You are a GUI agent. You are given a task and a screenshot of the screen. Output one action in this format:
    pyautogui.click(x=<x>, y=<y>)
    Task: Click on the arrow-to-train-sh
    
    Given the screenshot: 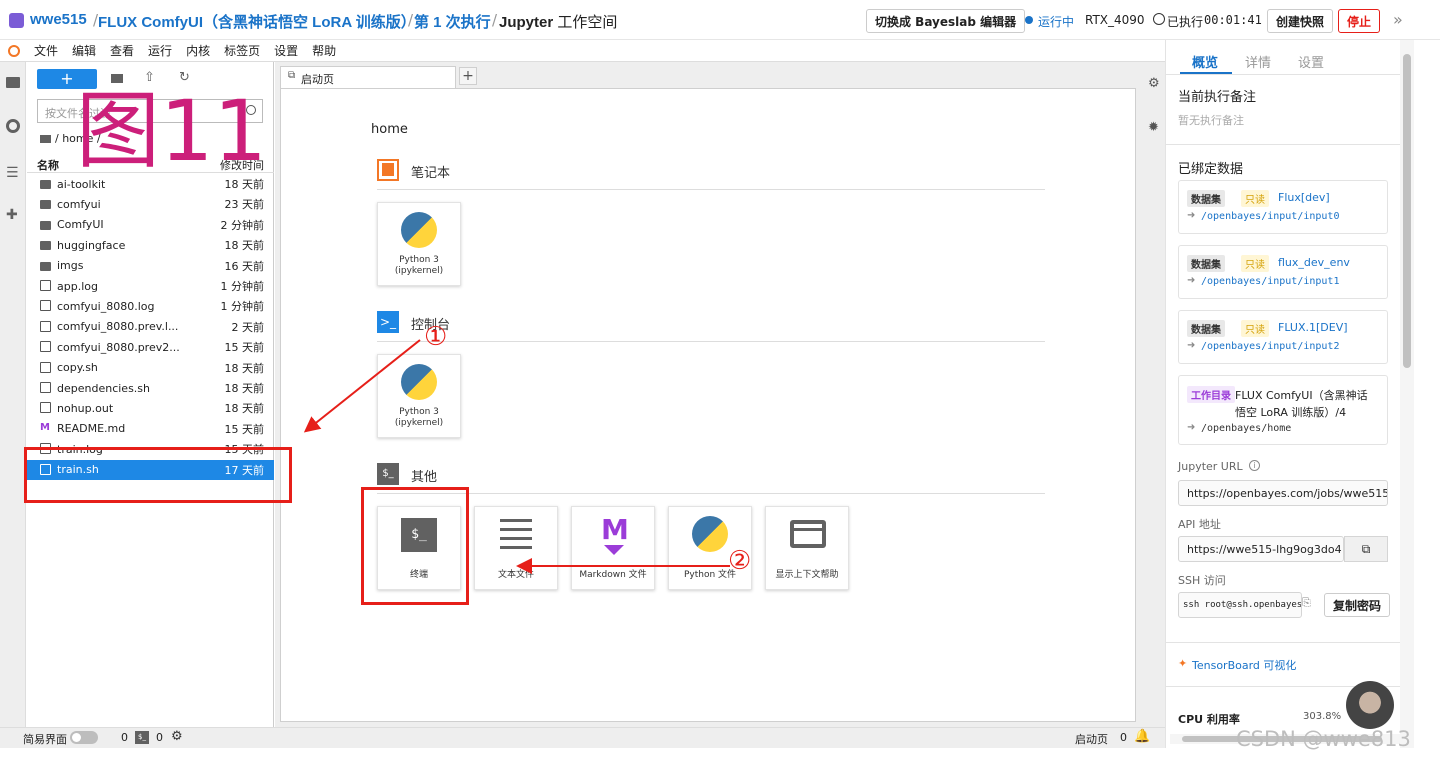 What is the action you would take?
    pyautogui.click(x=362, y=386)
    